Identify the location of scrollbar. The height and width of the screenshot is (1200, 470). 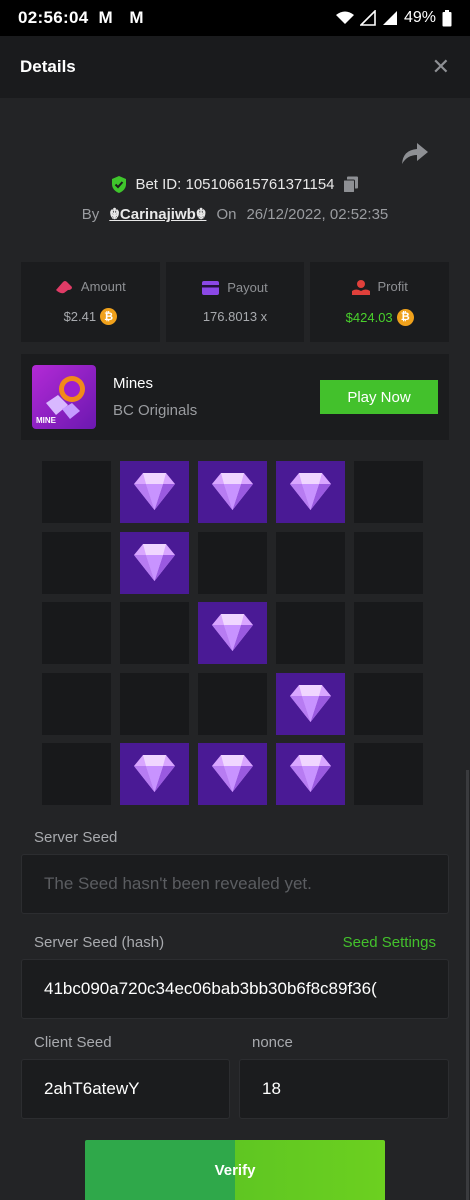
(467, 985).